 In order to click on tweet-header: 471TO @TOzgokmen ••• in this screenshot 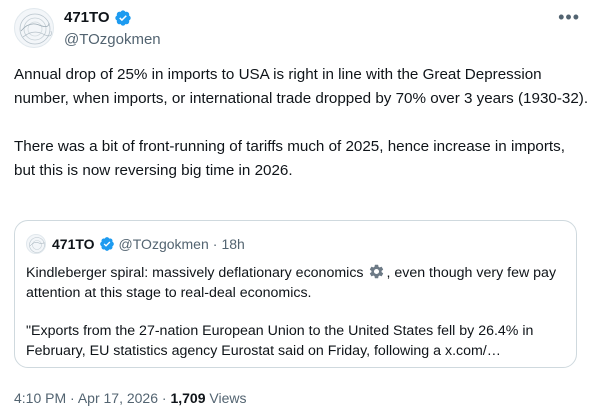, I will do `click(299, 30)`.